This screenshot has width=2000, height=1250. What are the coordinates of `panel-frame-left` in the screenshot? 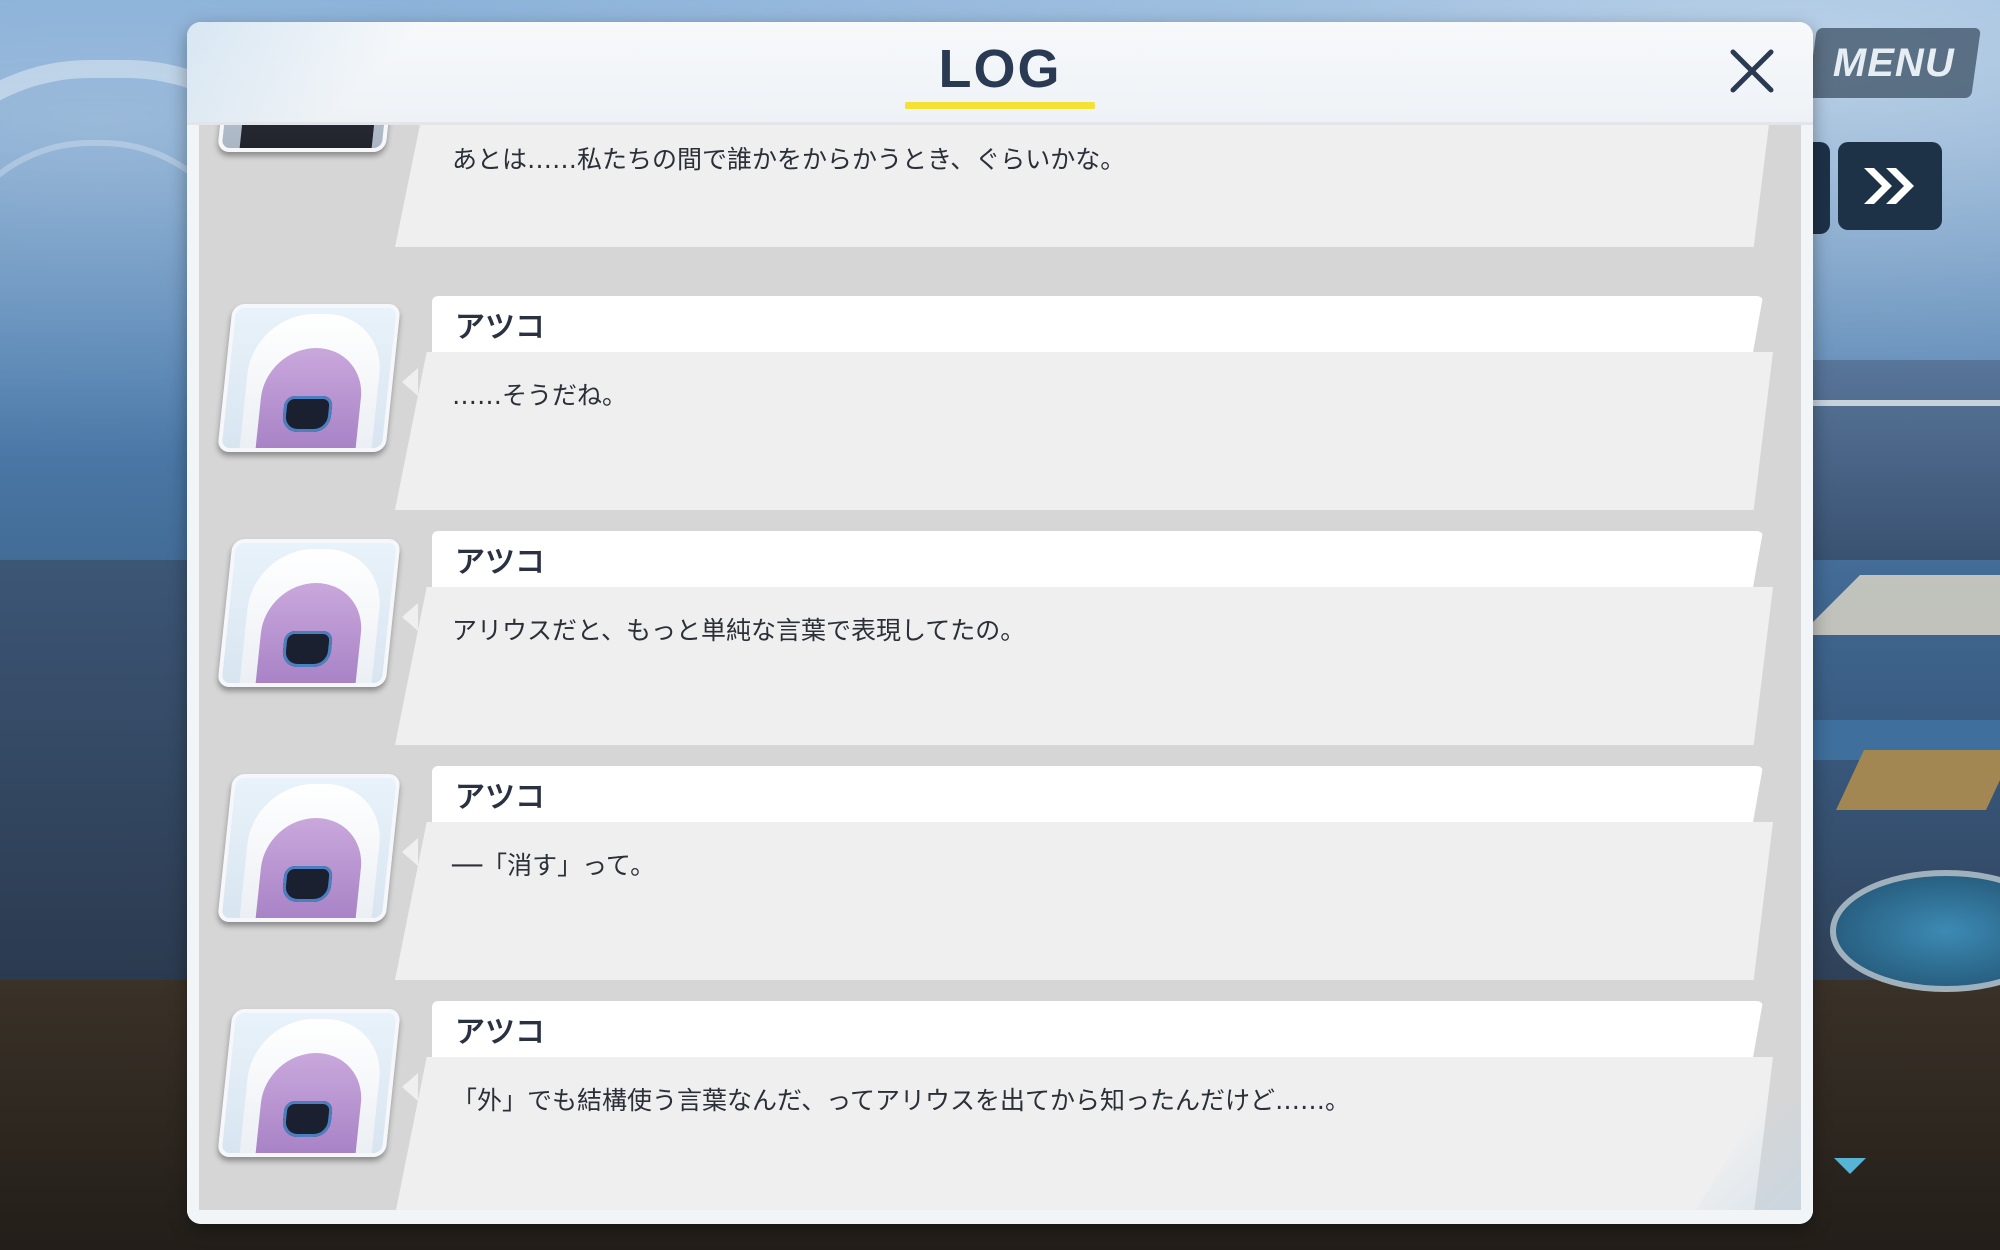 It's located at (193, 623).